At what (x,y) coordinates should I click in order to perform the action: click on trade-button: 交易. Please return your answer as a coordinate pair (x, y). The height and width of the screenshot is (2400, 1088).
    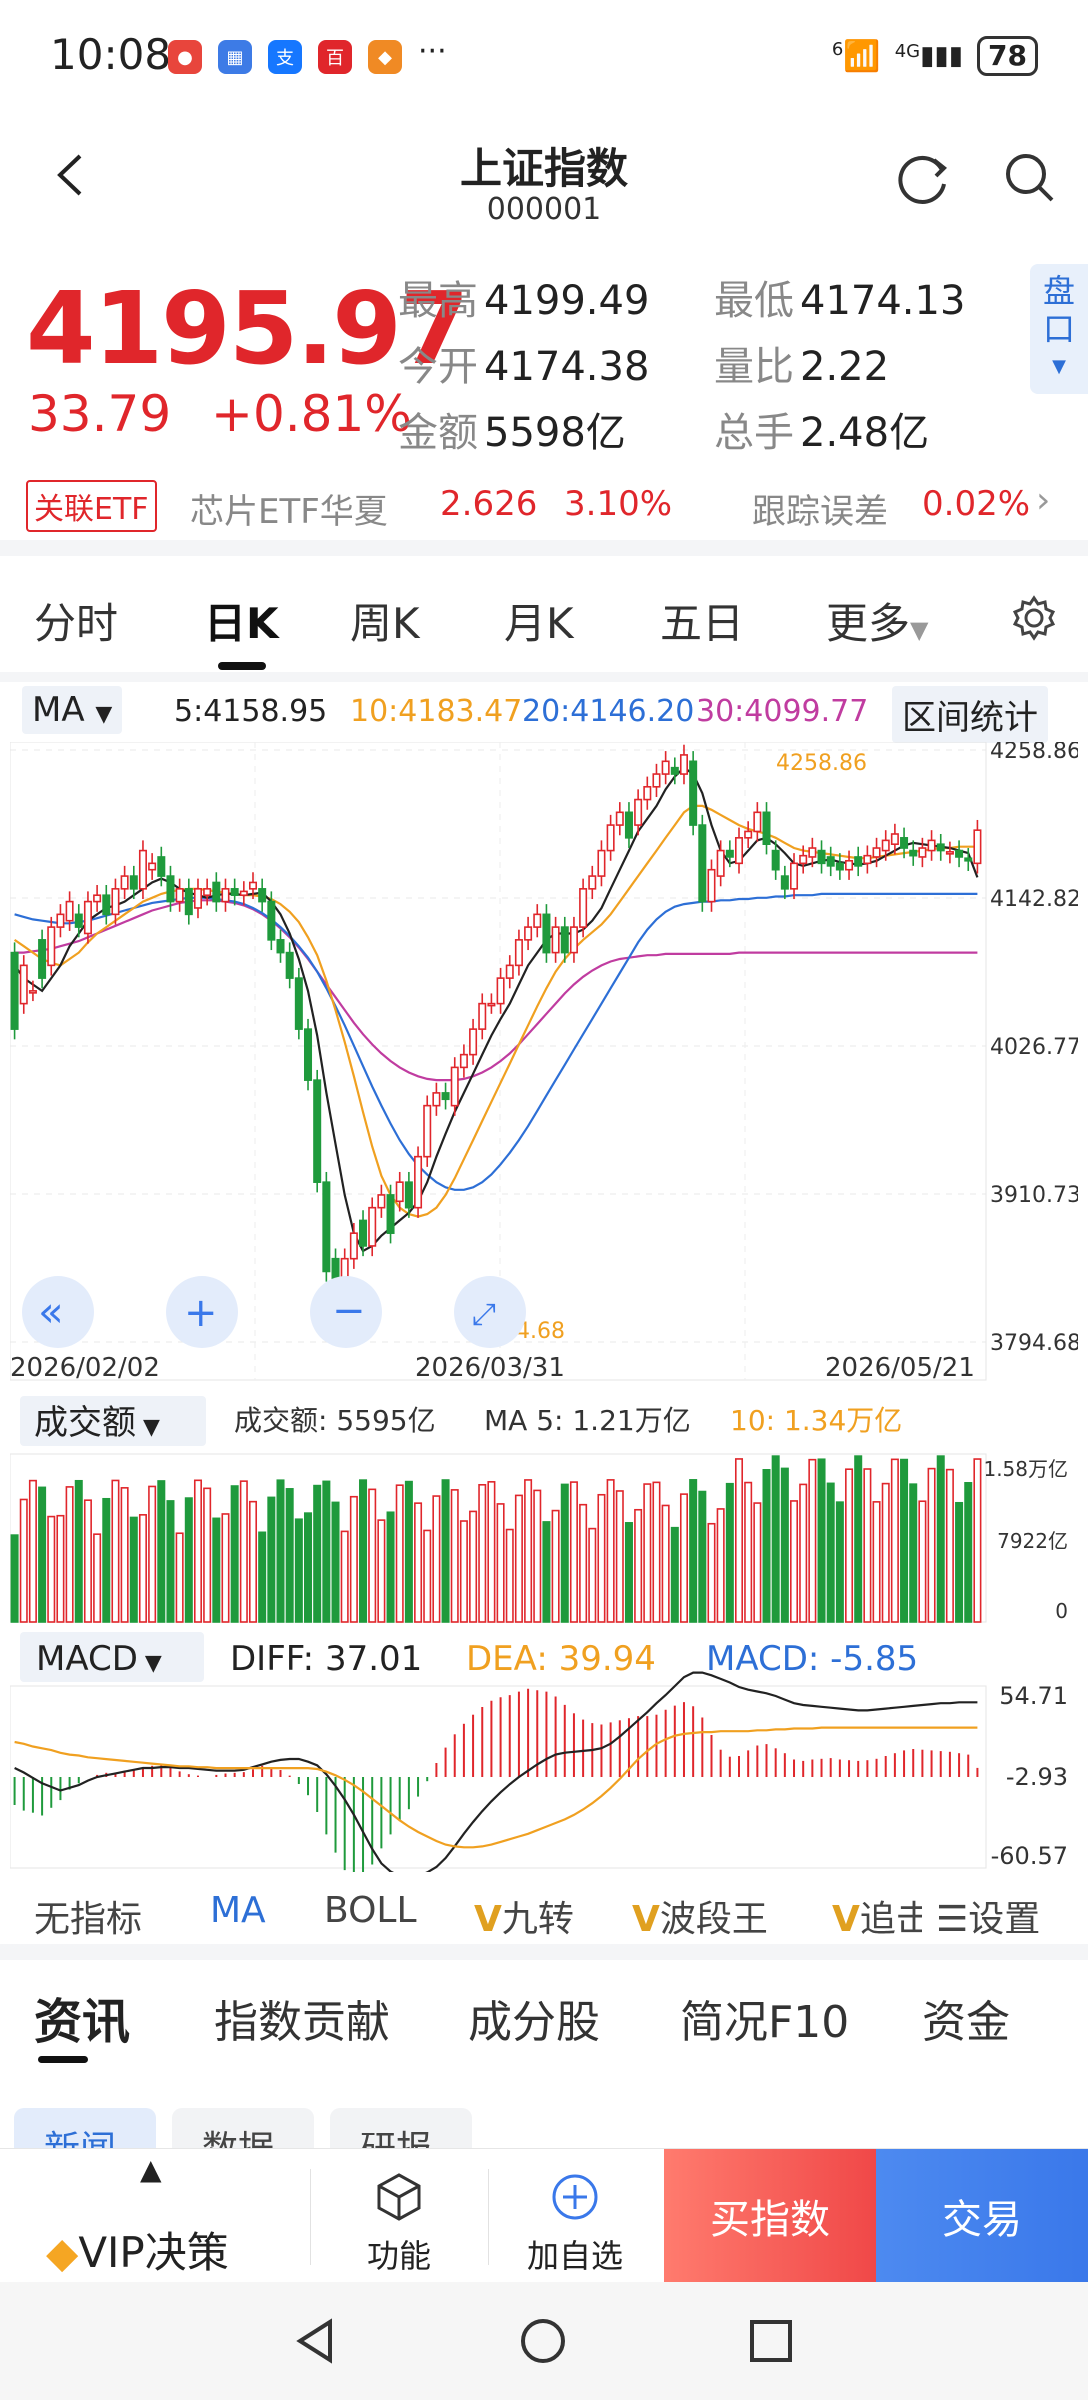
    Looking at the image, I should click on (982, 2216).